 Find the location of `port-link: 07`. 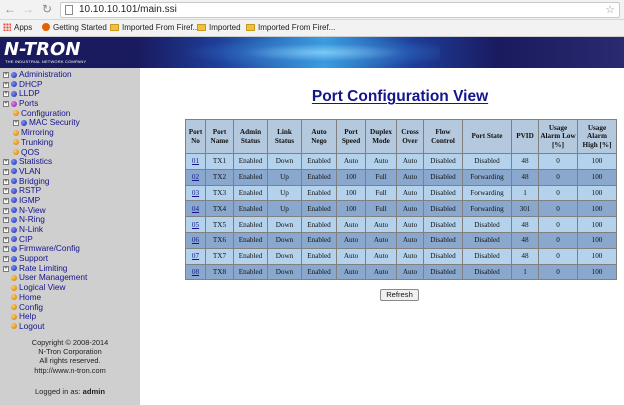

port-link: 07 is located at coordinates (195, 256).